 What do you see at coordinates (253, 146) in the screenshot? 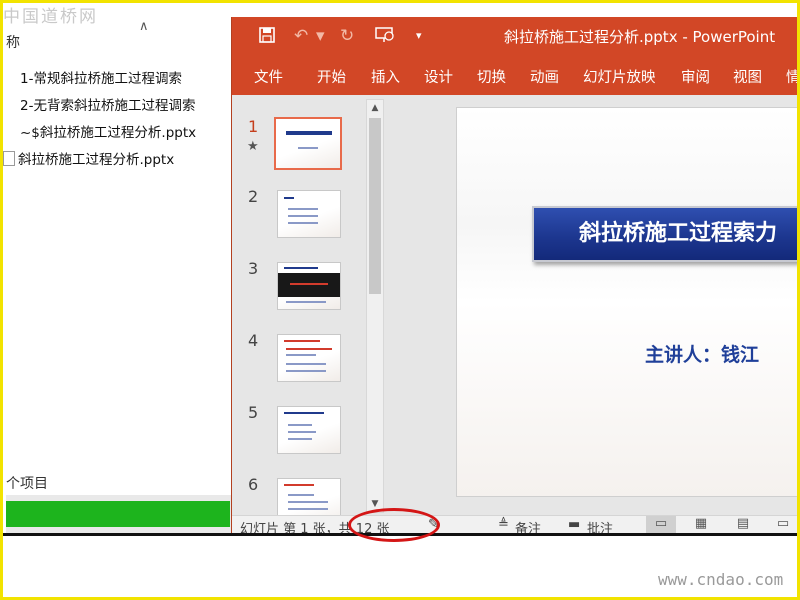
I see `animation-star-icon: ★` at bounding box center [253, 146].